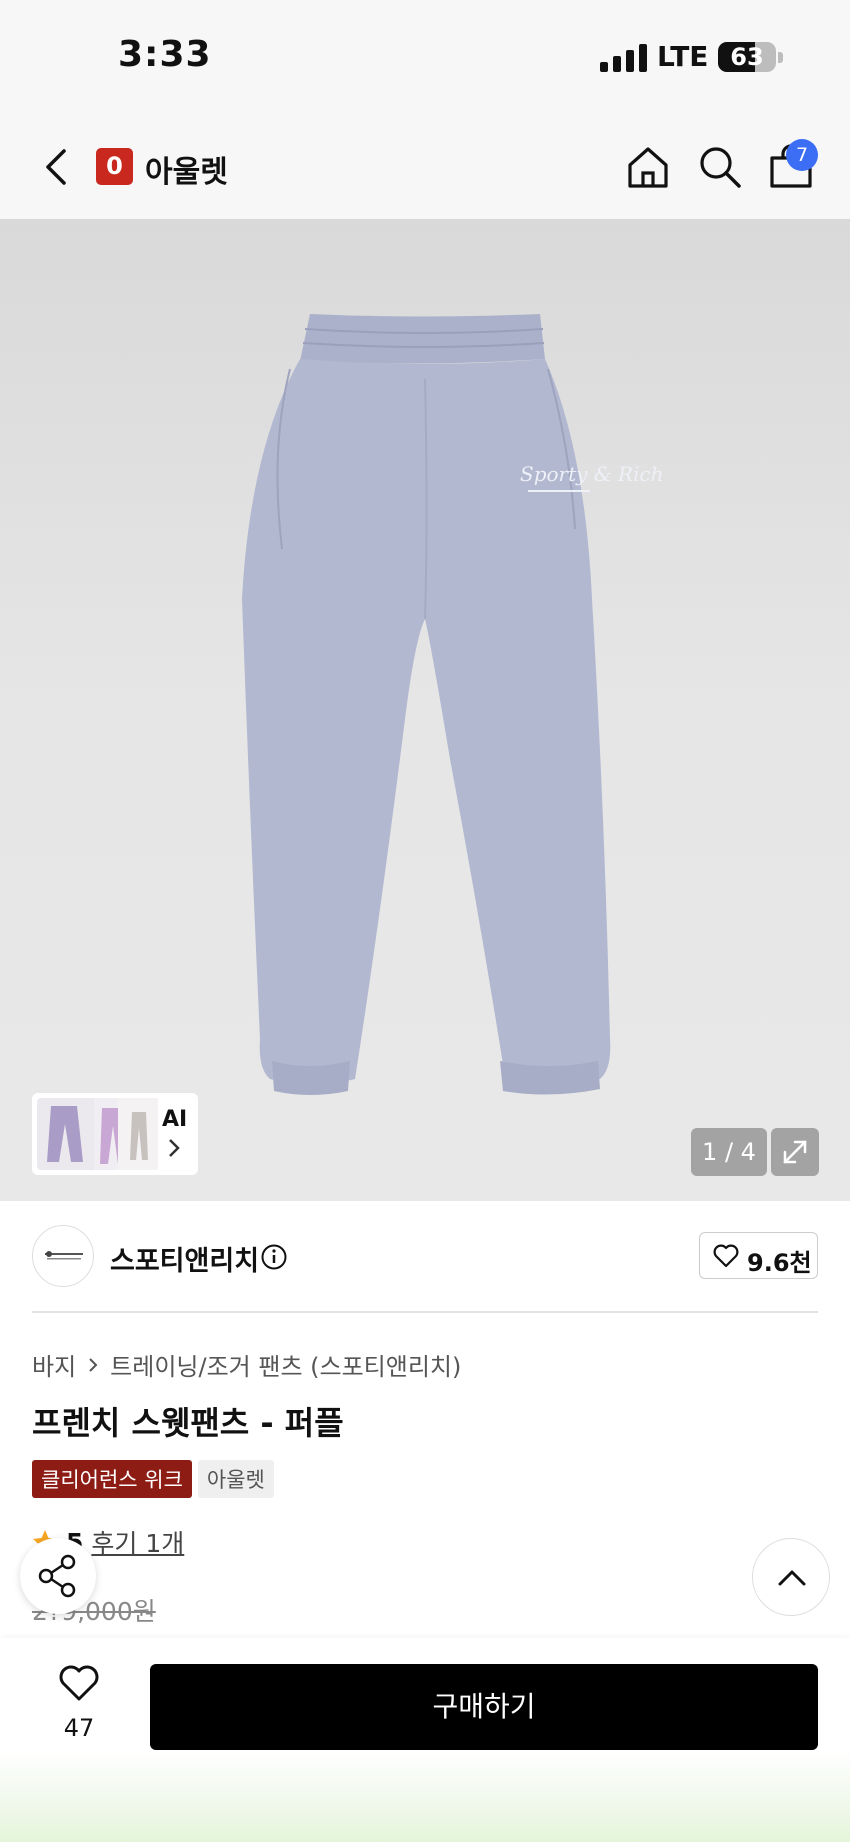  I want to click on network-label: LTE, so click(683, 56).